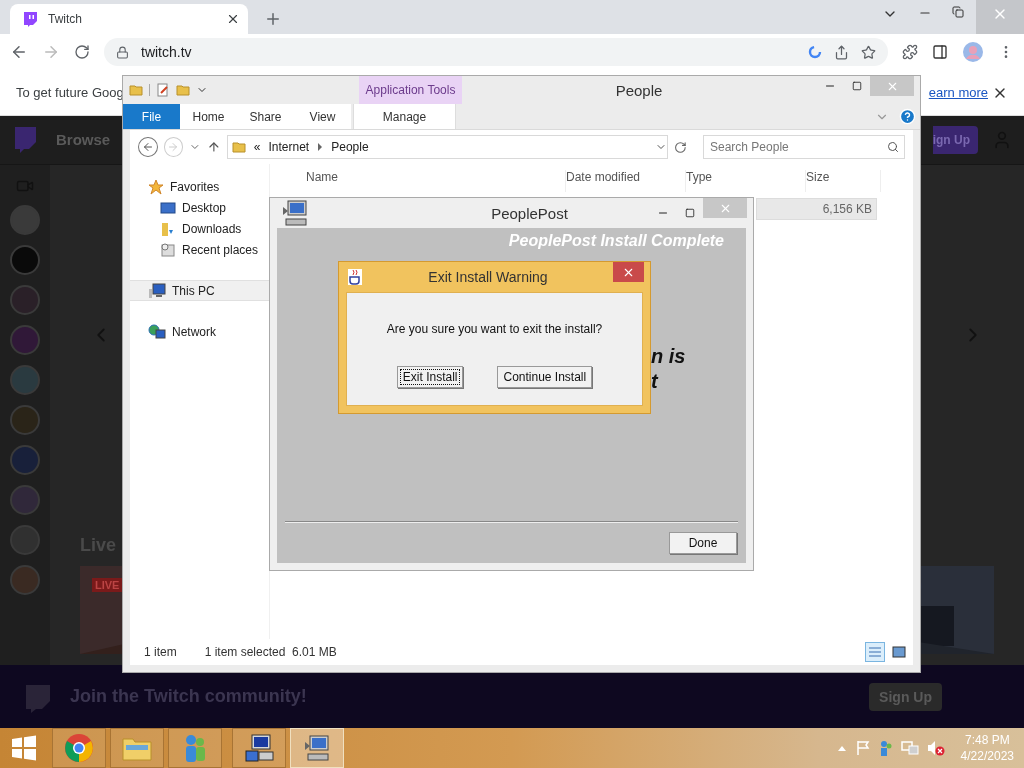 This screenshot has height=768, width=1024. Describe the element at coordinates (804, 147) in the screenshot. I see `search-field: Search People` at that location.